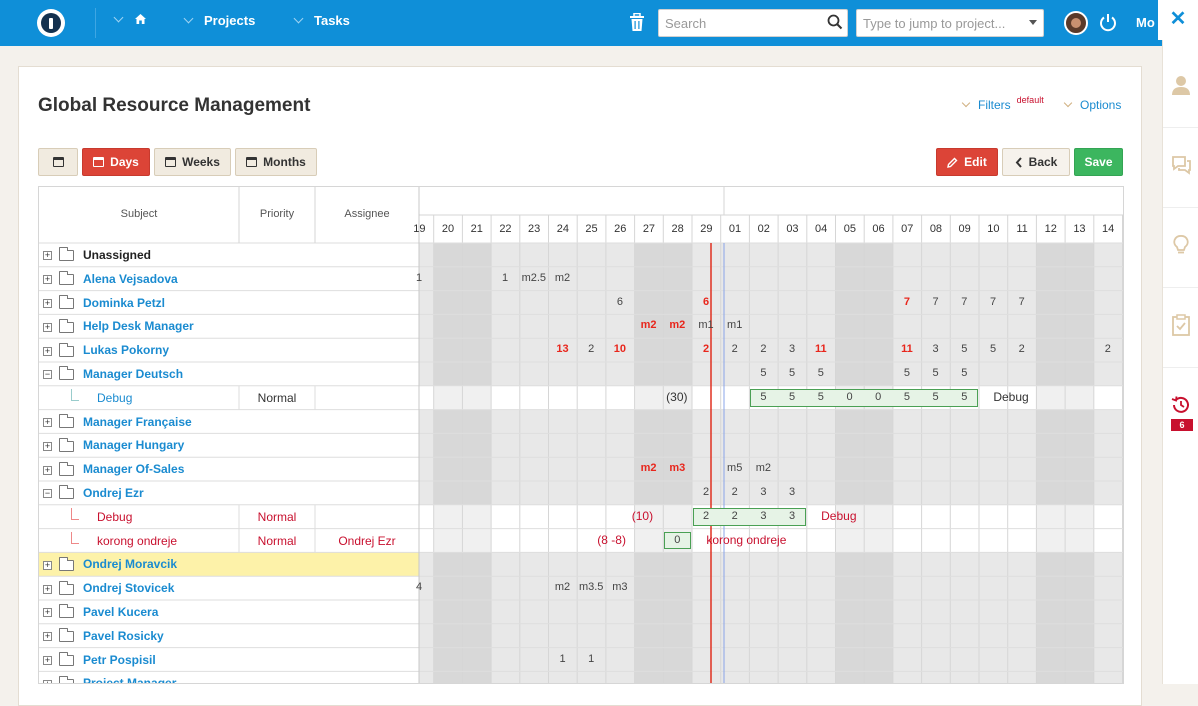  I want to click on trash-icon, so click(637, 22).